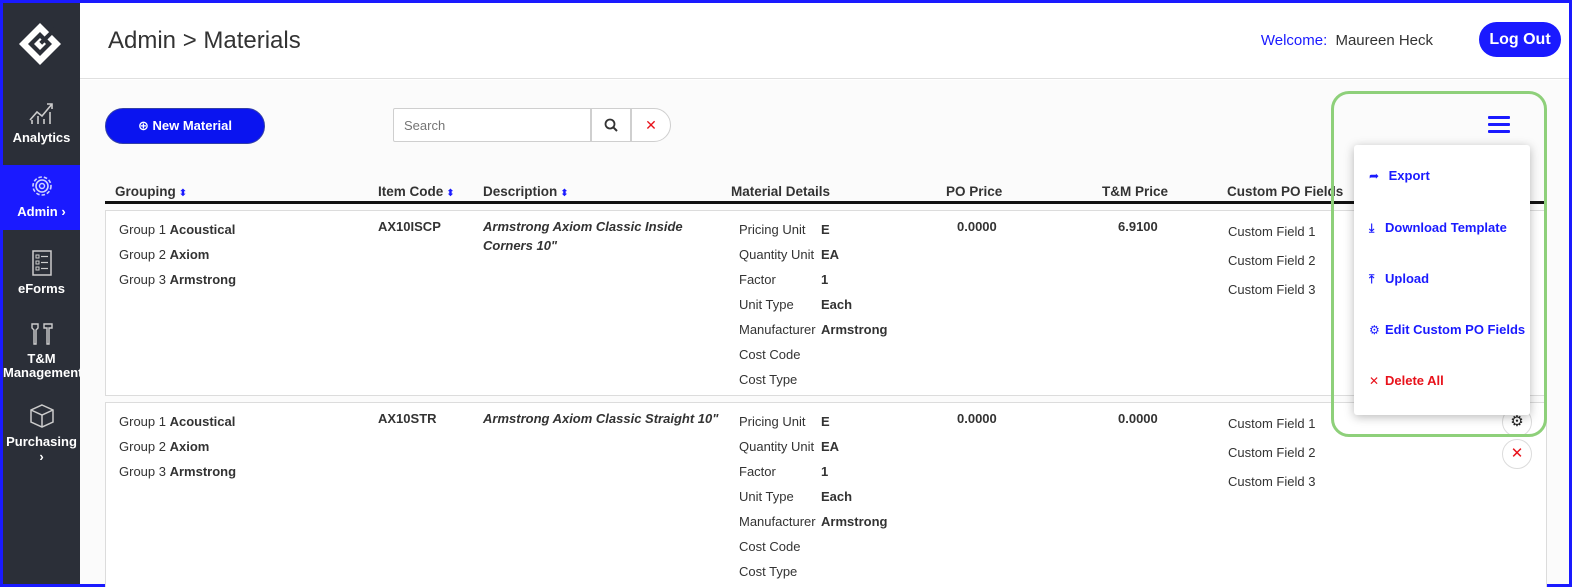 This screenshot has height=587, width=1572. I want to click on sidebar-item-purchasing: Purchasing ›, so click(41, 433).